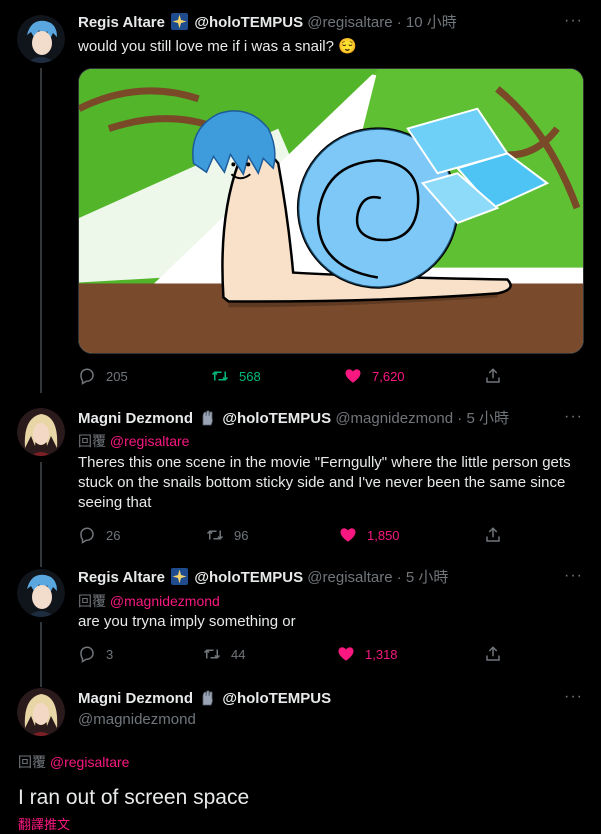  I want to click on retweet-button: 44, so click(224, 654).